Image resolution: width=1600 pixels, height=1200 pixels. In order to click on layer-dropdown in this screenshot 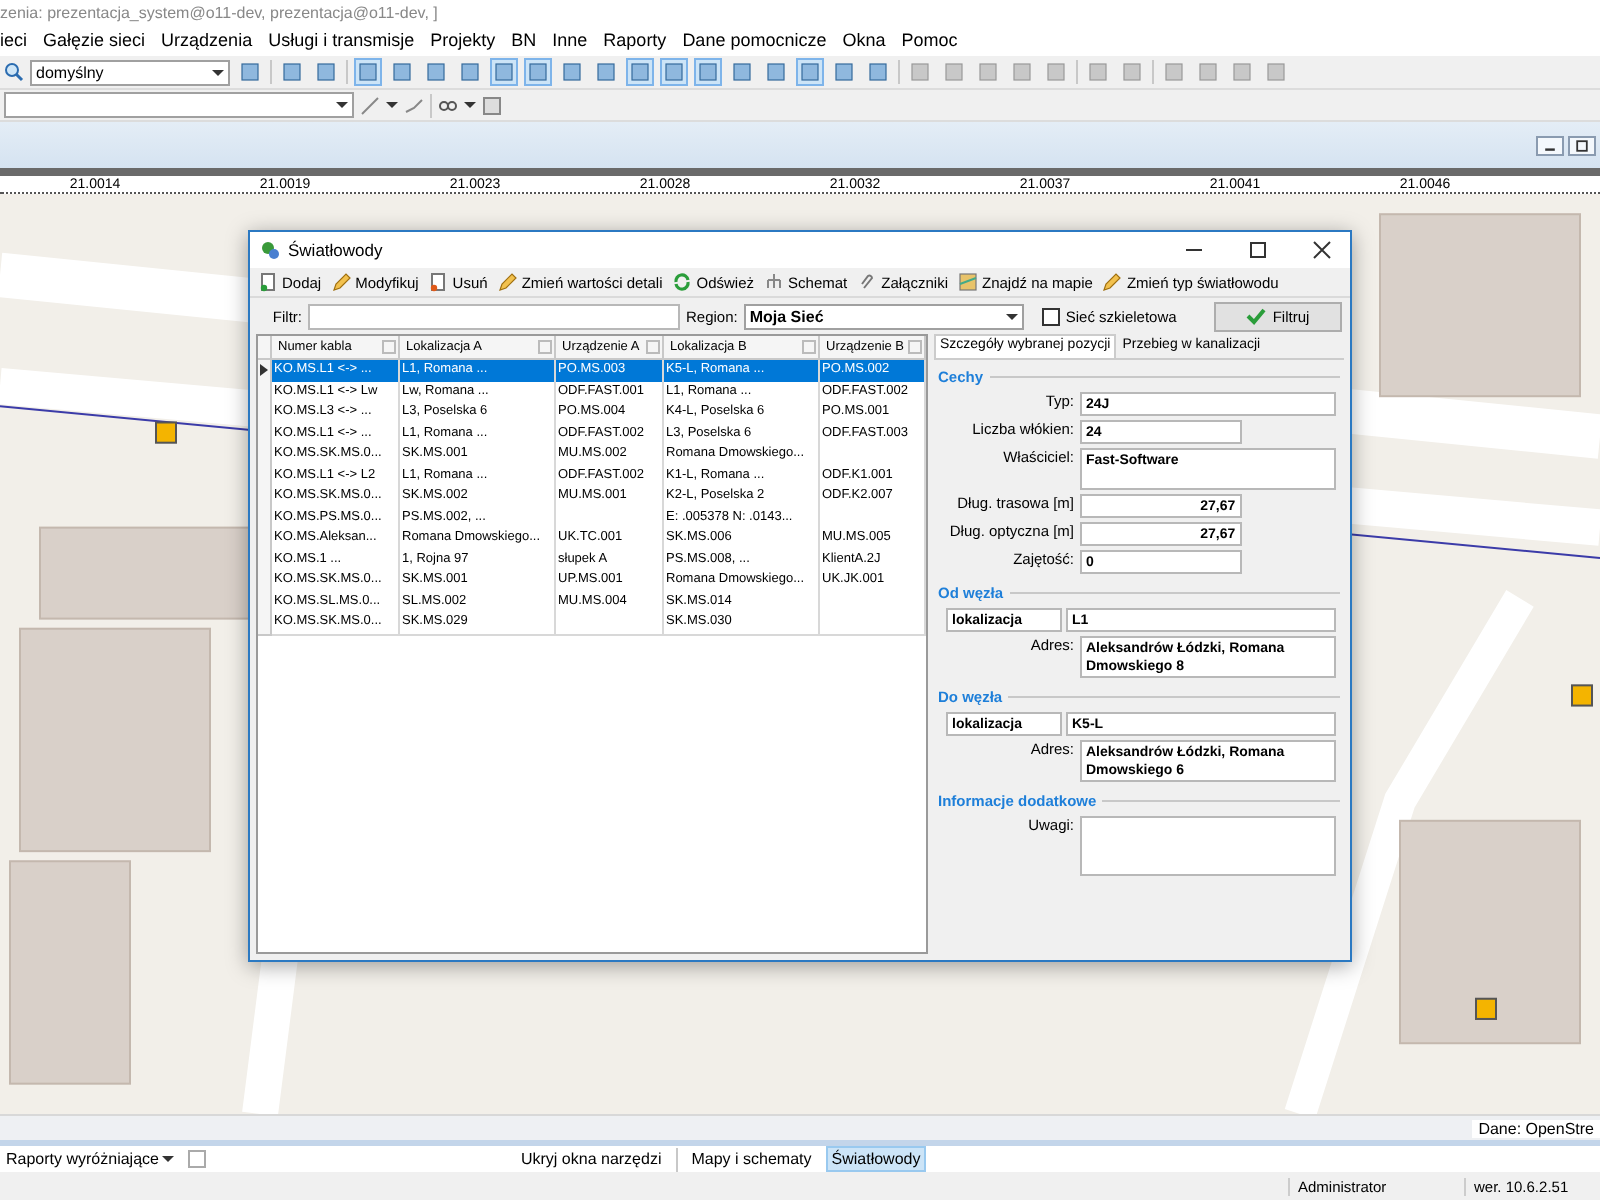, I will do `click(179, 105)`.